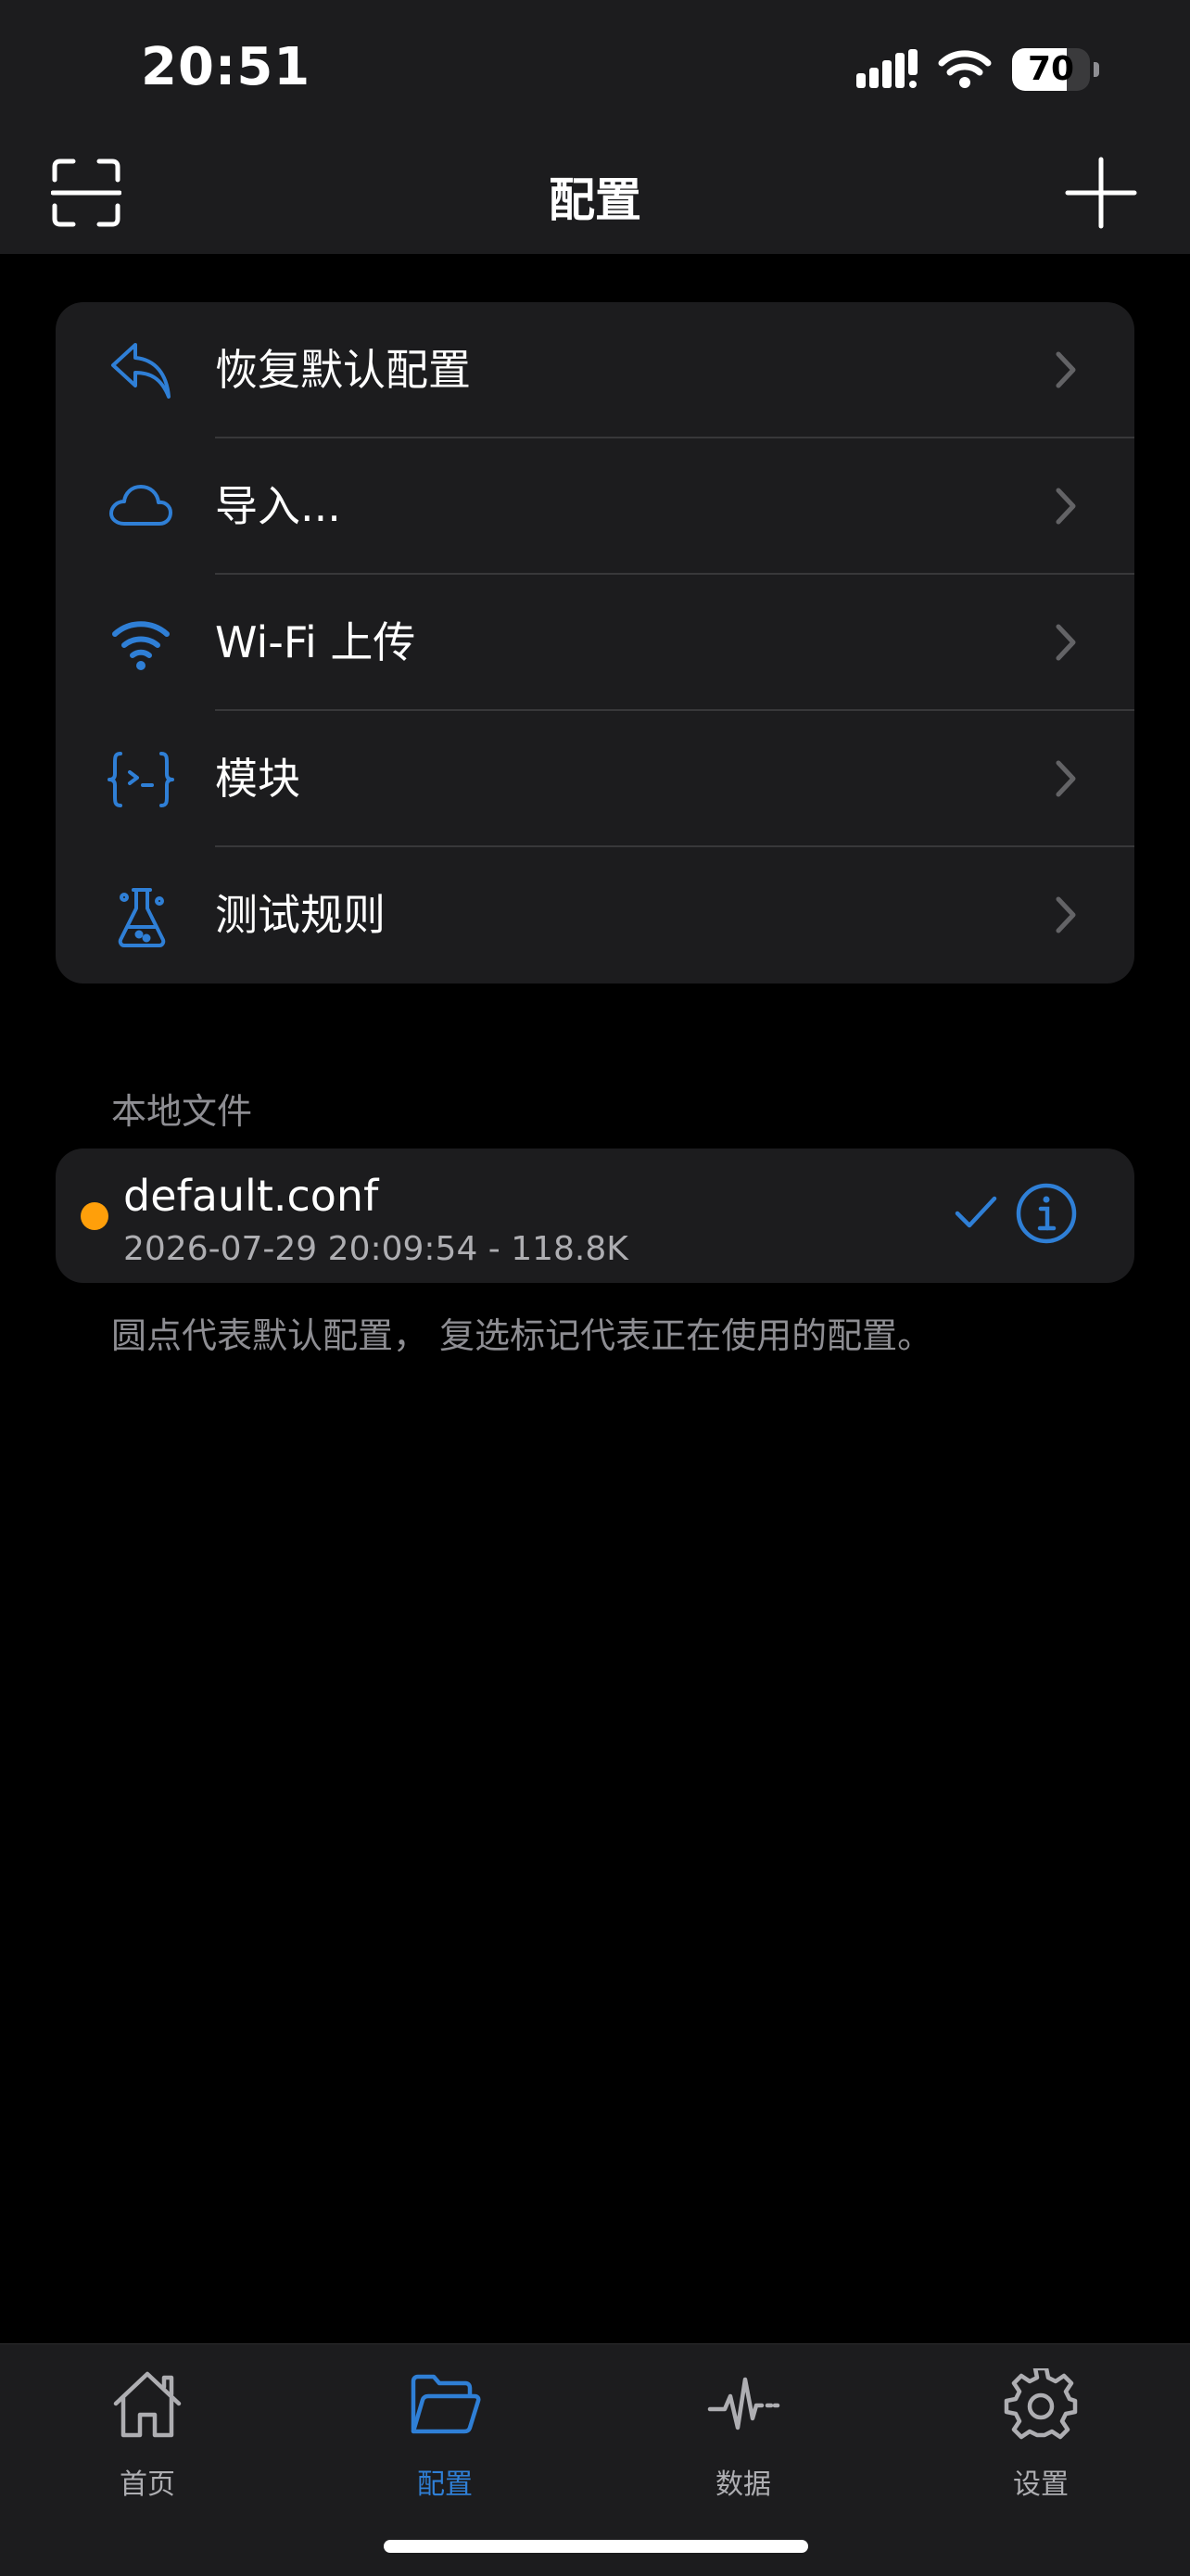 This screenshot has width=1190, height=2576. Describe the element at coordinates (147, 2404) in the screenshot. I see `house-icon` at that location.